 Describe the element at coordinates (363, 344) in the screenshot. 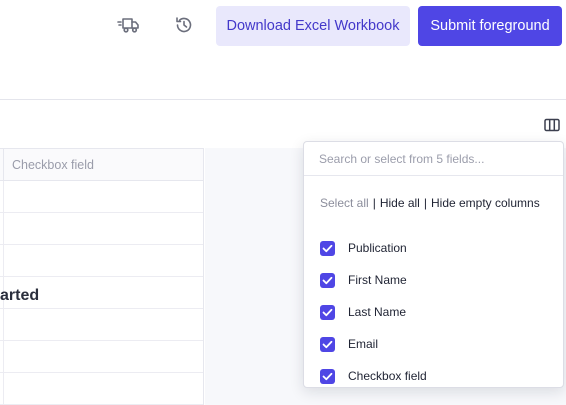

I see `field-label: Email` at that location.